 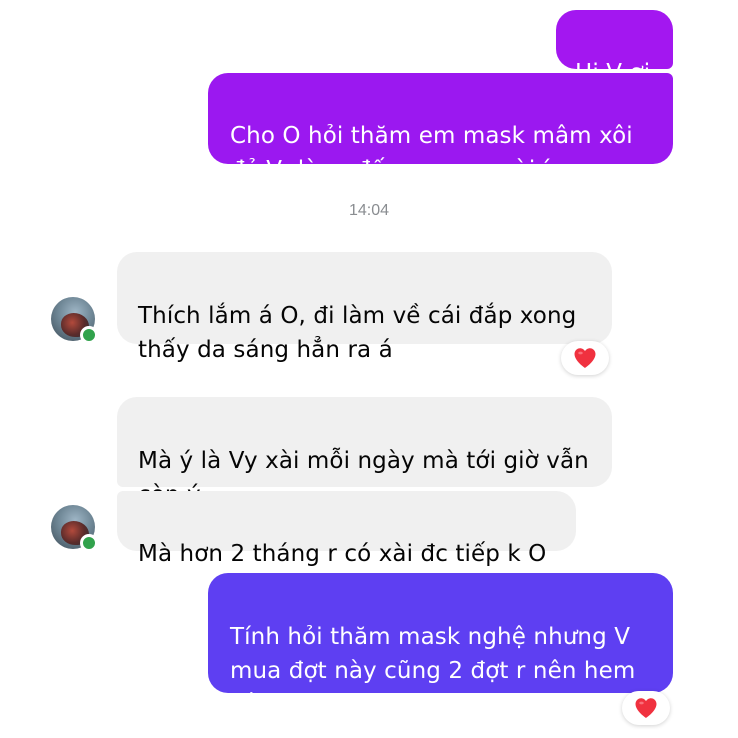 What do you see at coordinates (369, 210) in the screenshot?
I see `timestamp: 14:04` at bounding box center [369, 210].